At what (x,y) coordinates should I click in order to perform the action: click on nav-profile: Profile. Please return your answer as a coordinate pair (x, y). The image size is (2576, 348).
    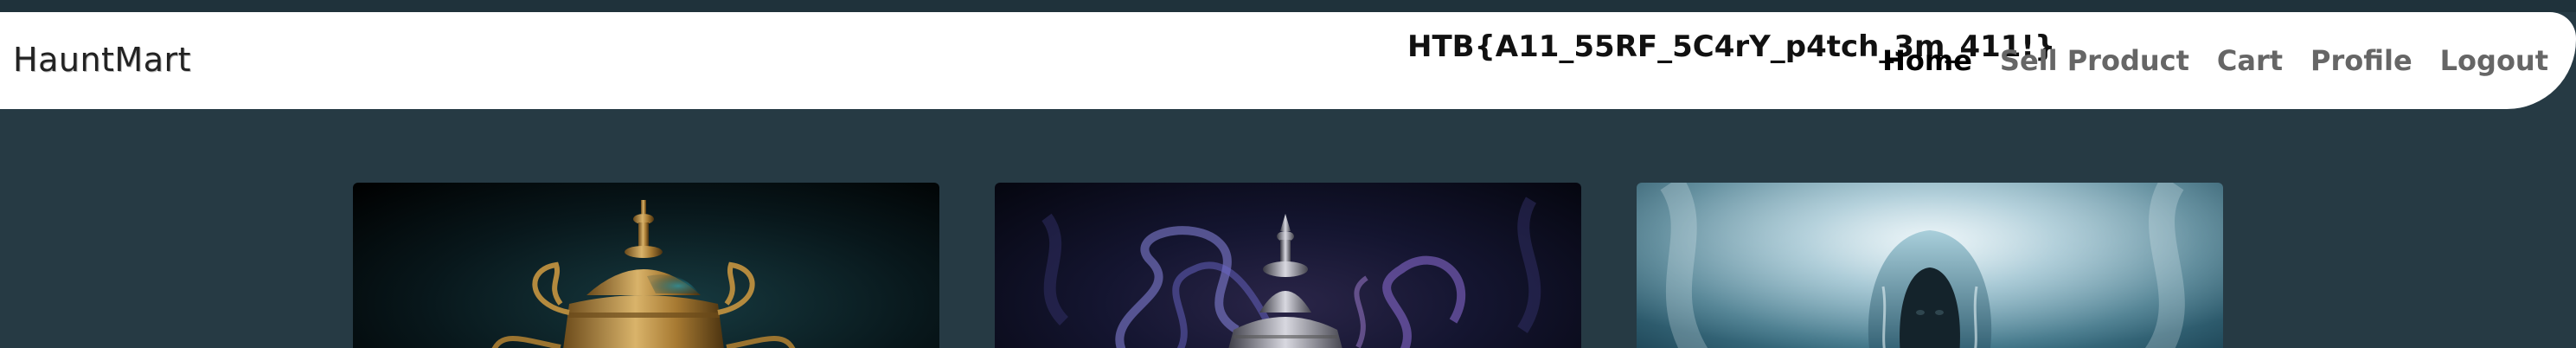
    Looking at the image, I should click on (2361, 60).